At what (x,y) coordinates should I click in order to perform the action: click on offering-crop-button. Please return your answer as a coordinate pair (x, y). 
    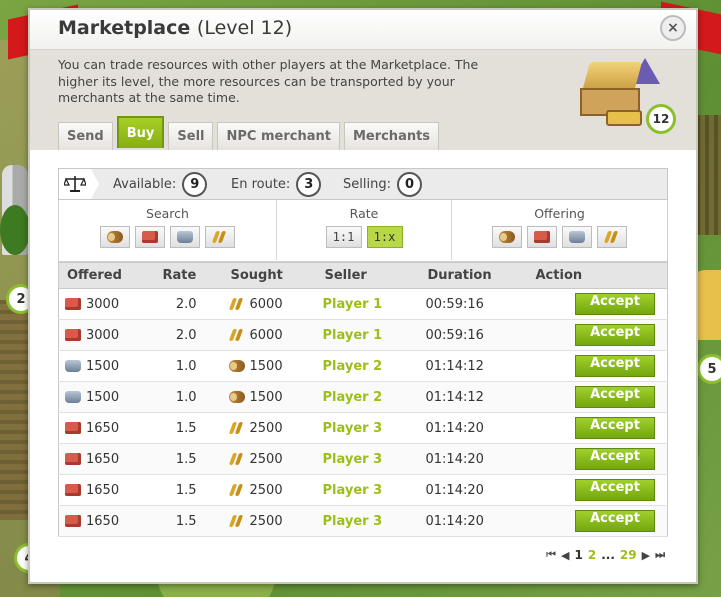
    Looking at the image, I should click on (612, 237).